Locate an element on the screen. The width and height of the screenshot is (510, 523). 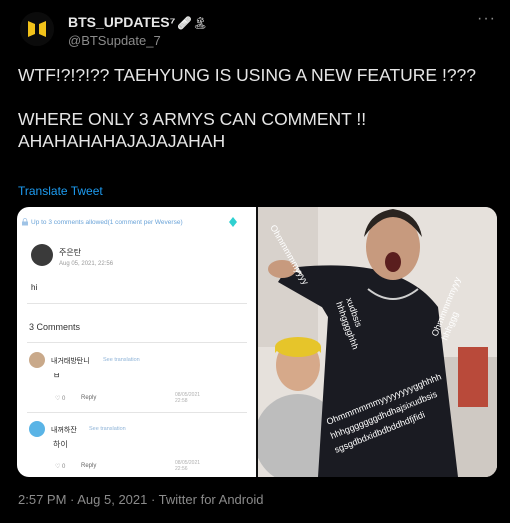
name-emoji: 🩹🏝 is located at coordinates (192, 23).